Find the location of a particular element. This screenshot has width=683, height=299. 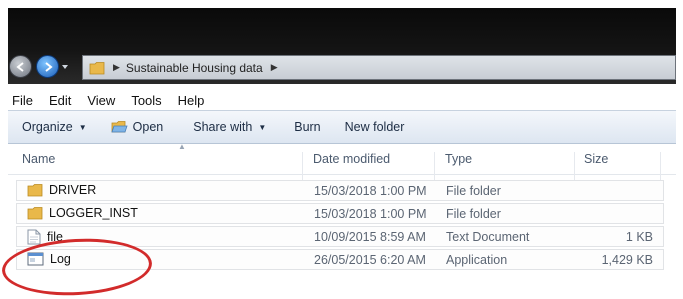

burn-label: Burn is located at coordinates (307, 127).